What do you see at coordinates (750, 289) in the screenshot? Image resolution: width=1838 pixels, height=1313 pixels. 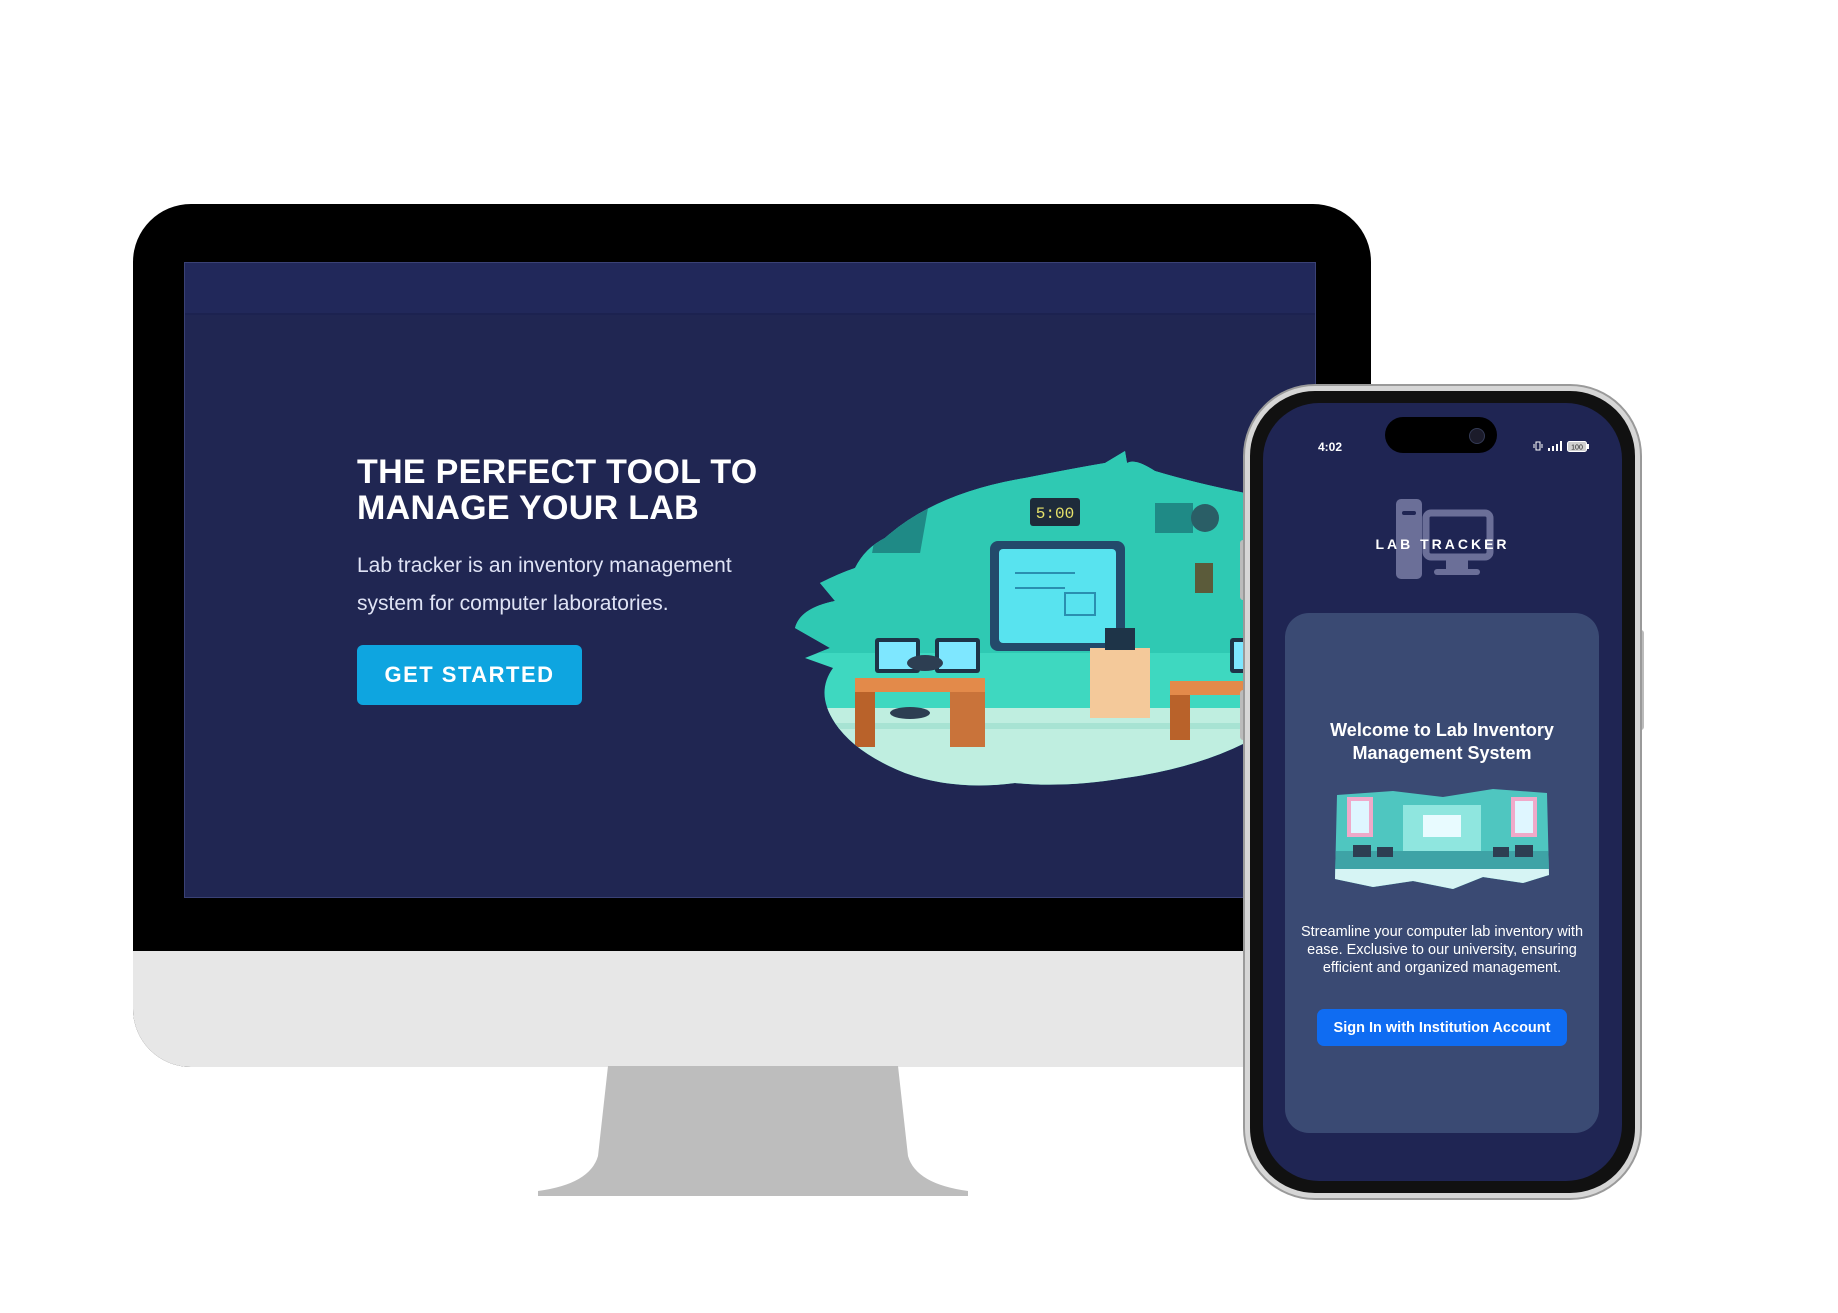 I see `desktop-top-navbar` at bounding box center [750, 289].